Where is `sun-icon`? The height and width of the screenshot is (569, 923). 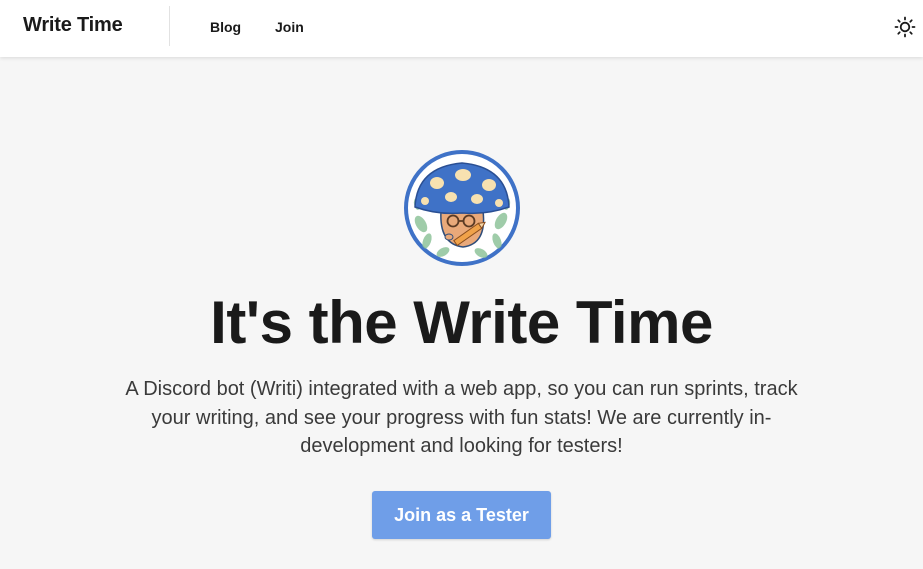 sun-icon is located at coordinates (905, 27).